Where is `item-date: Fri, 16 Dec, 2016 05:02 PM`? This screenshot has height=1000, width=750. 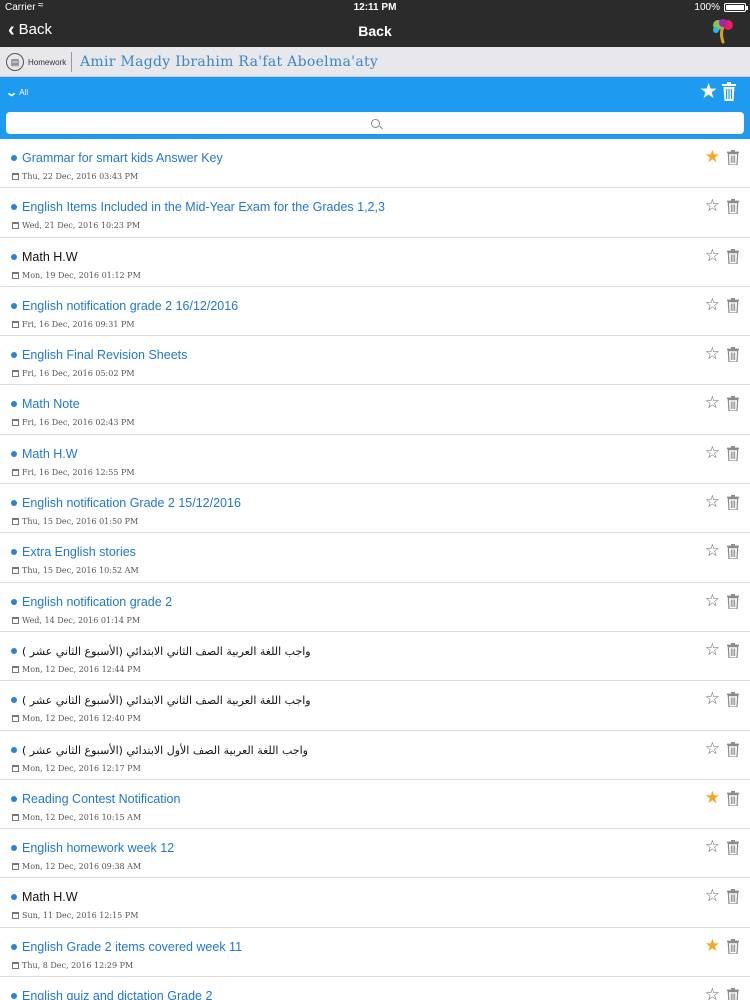 item-date: Fri, 16 Dec, 2016 05:02 PM is located at coordinates (73, 373).